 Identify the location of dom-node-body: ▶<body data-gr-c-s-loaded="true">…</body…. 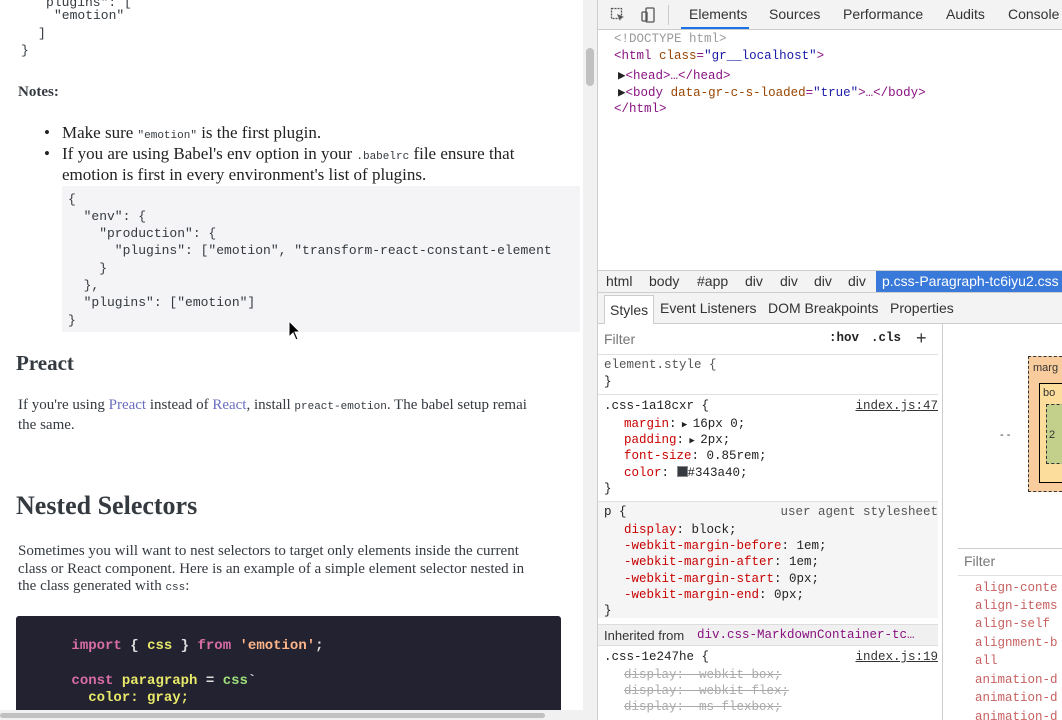
(772, 92).